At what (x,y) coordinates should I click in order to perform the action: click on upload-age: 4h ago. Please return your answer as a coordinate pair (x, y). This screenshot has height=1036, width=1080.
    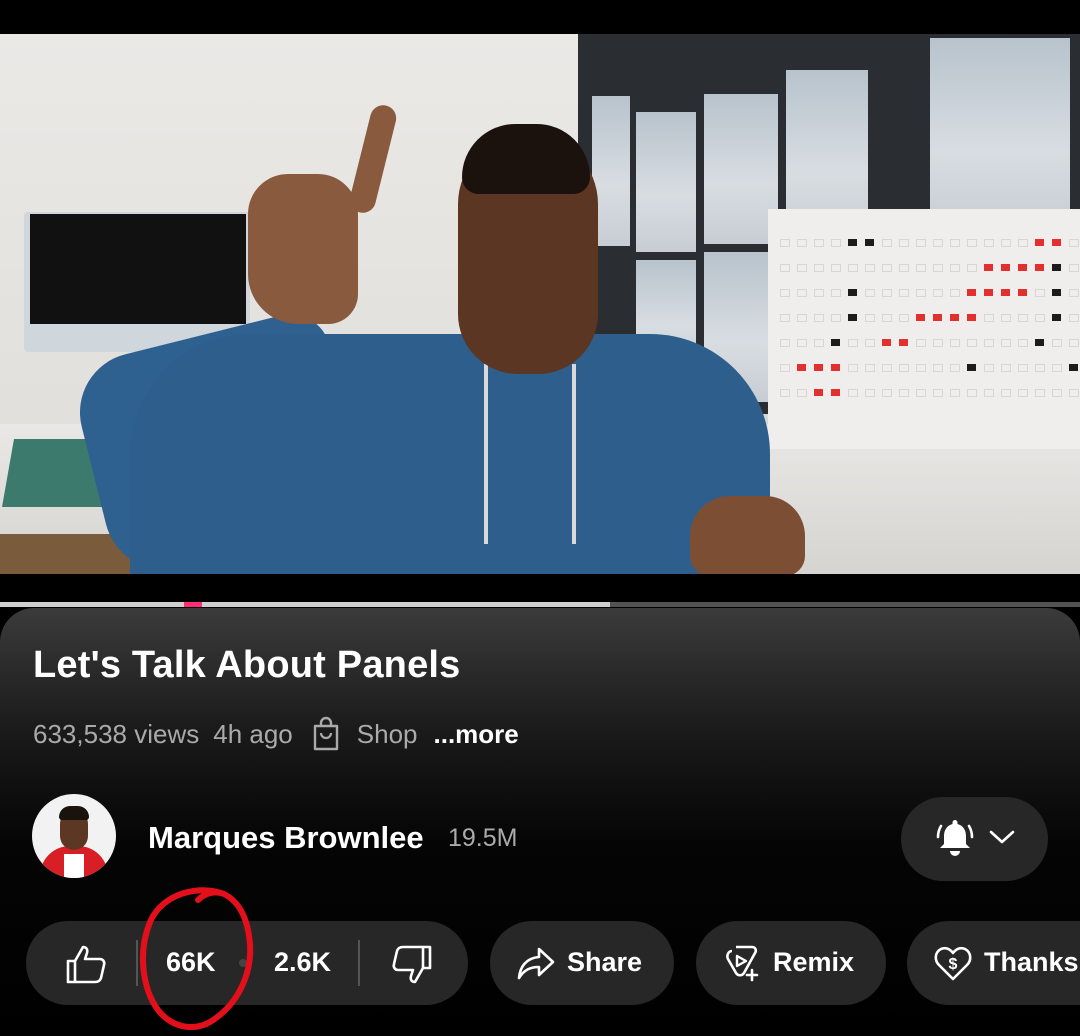
    Looking at the image, I should click on (253, 733).